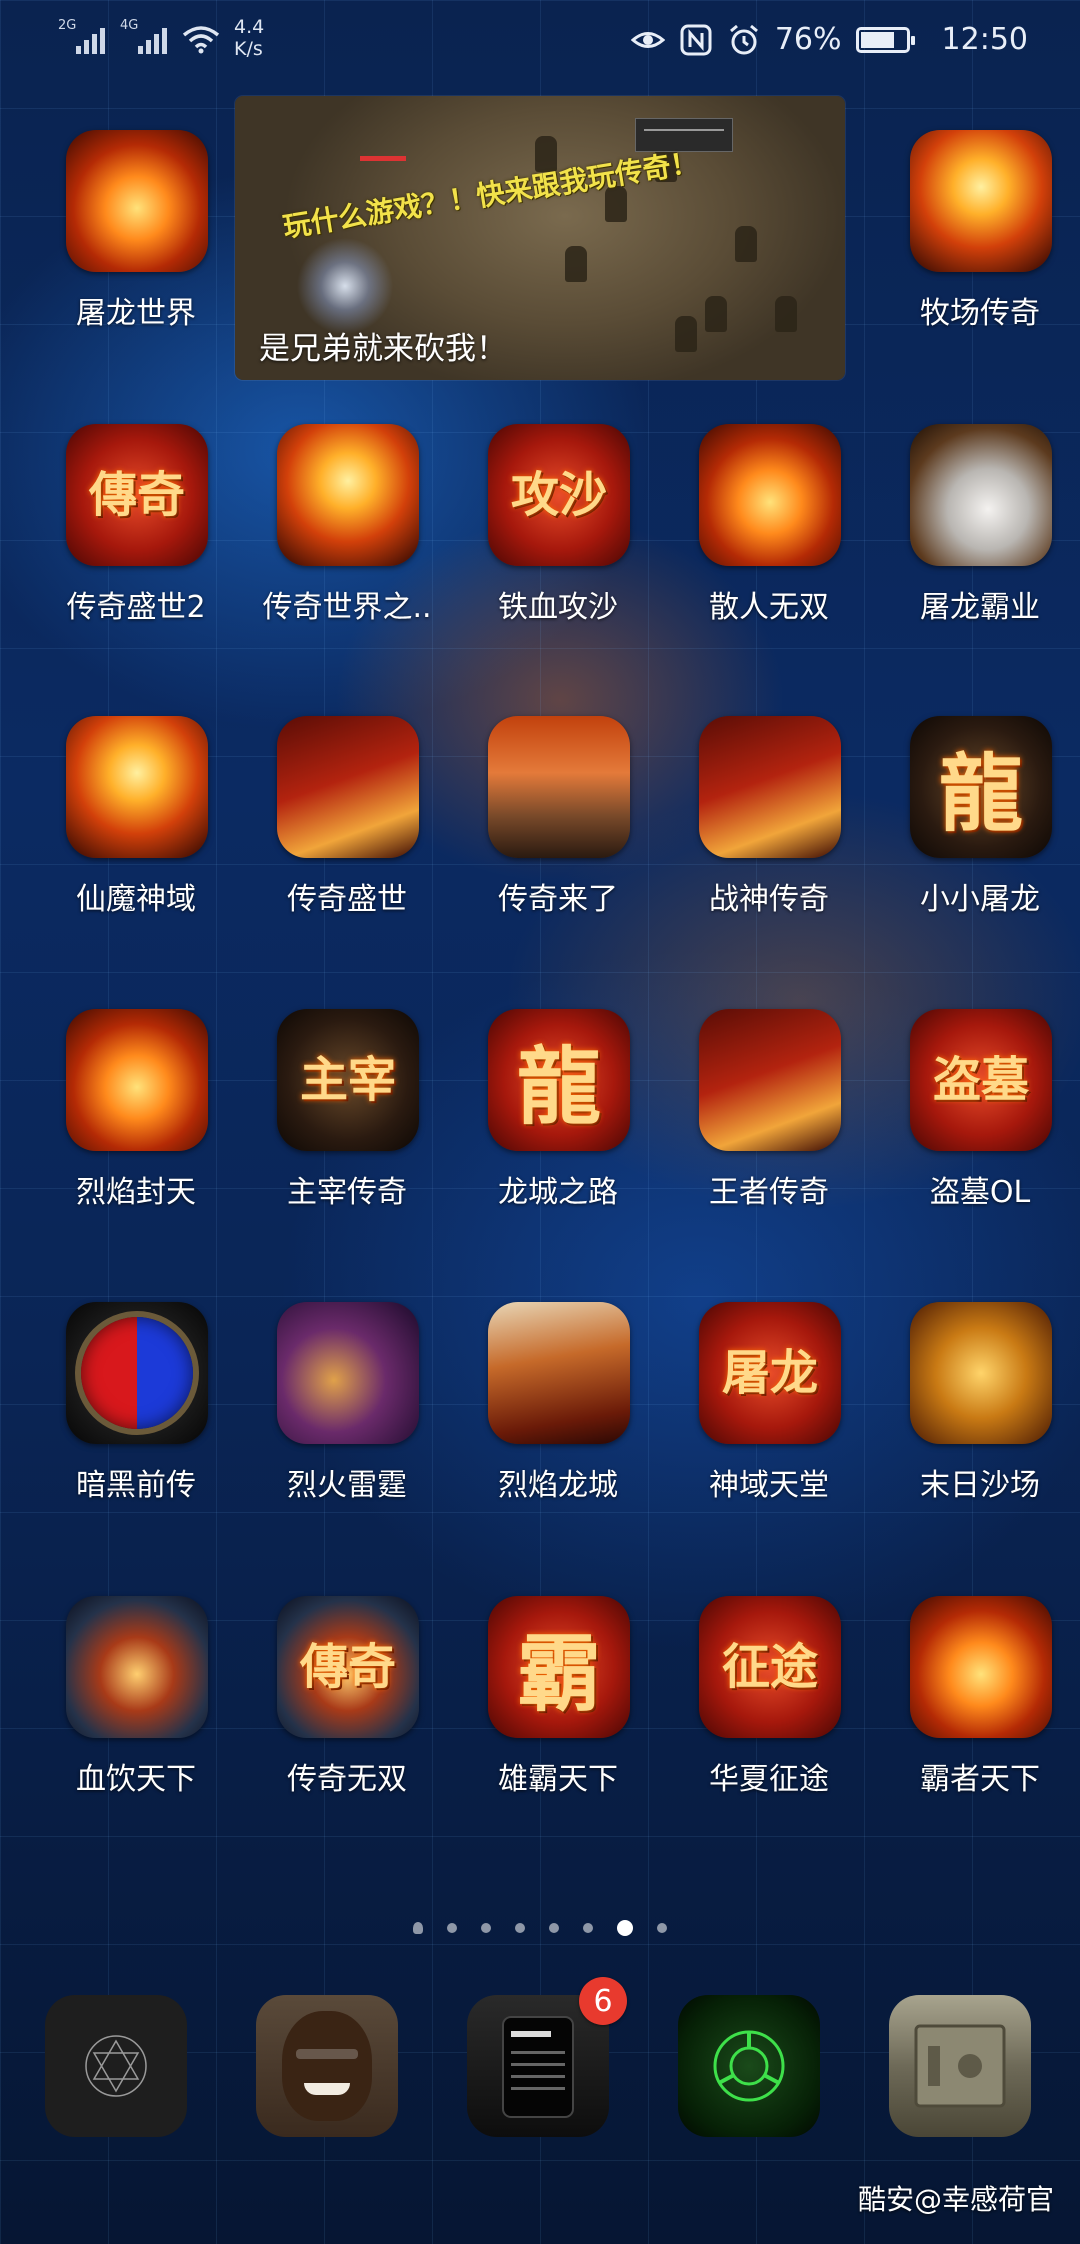 Image resolution: width=1080 pixels, height=2244 pixels. I want to click on network-speed-unit: K/s, so click(248, 49).